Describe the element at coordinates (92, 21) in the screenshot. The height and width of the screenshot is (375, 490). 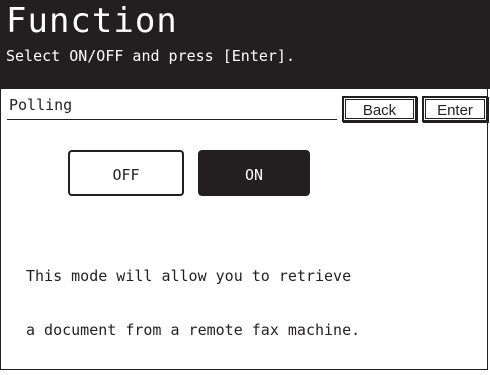
I see `screen-title: Function` at that location.